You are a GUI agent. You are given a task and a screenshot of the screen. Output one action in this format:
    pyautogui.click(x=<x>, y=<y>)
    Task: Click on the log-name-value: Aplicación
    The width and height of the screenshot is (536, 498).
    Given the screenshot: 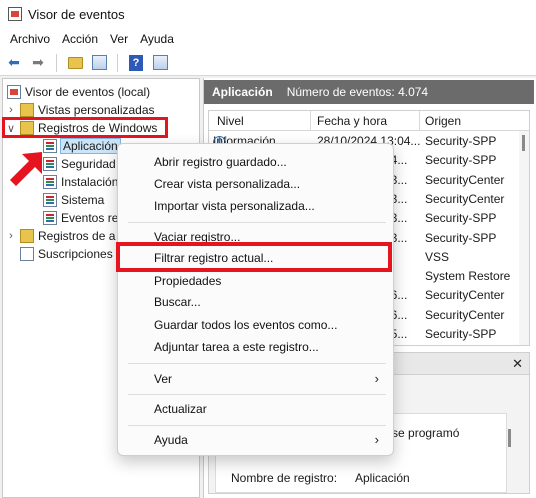 What is the action you would take?
    pyautogui.click(x=382, y=478)
    